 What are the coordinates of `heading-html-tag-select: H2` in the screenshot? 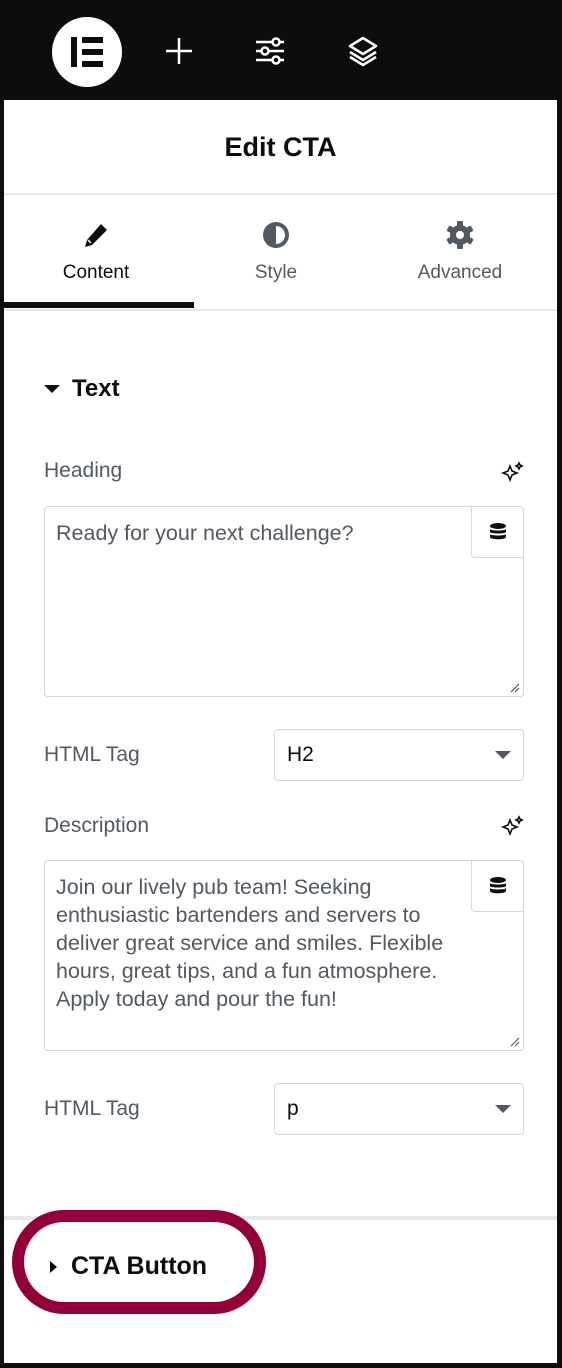 It's located at (399, 755).